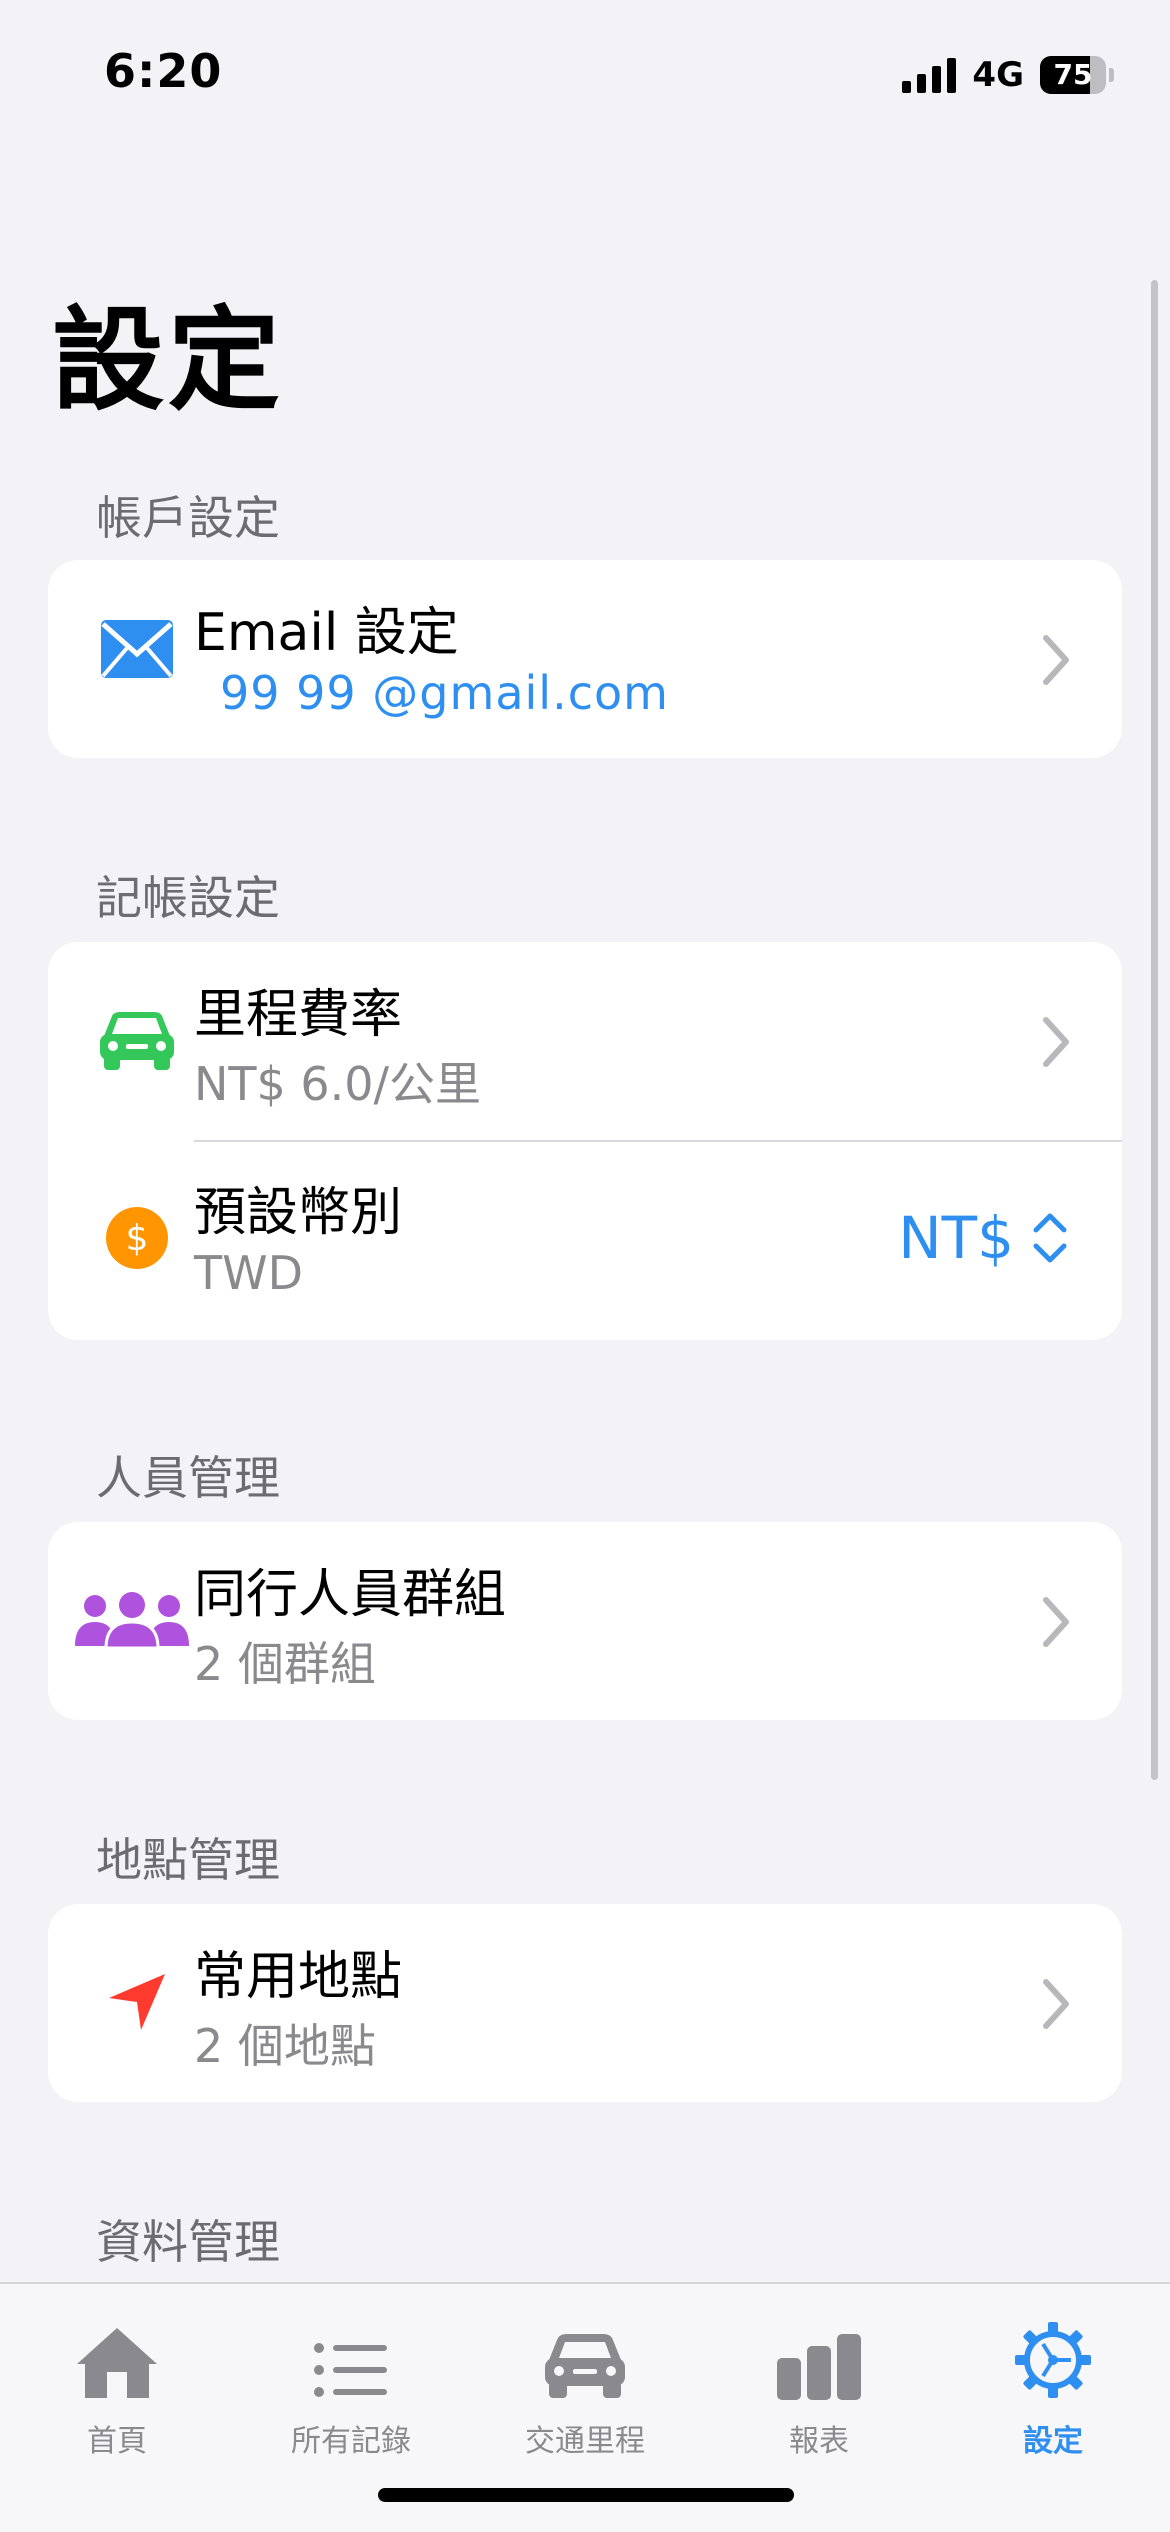  Describe the element at coordinates (132, 1620) in the screenshot. I see `people-icon` at that location.